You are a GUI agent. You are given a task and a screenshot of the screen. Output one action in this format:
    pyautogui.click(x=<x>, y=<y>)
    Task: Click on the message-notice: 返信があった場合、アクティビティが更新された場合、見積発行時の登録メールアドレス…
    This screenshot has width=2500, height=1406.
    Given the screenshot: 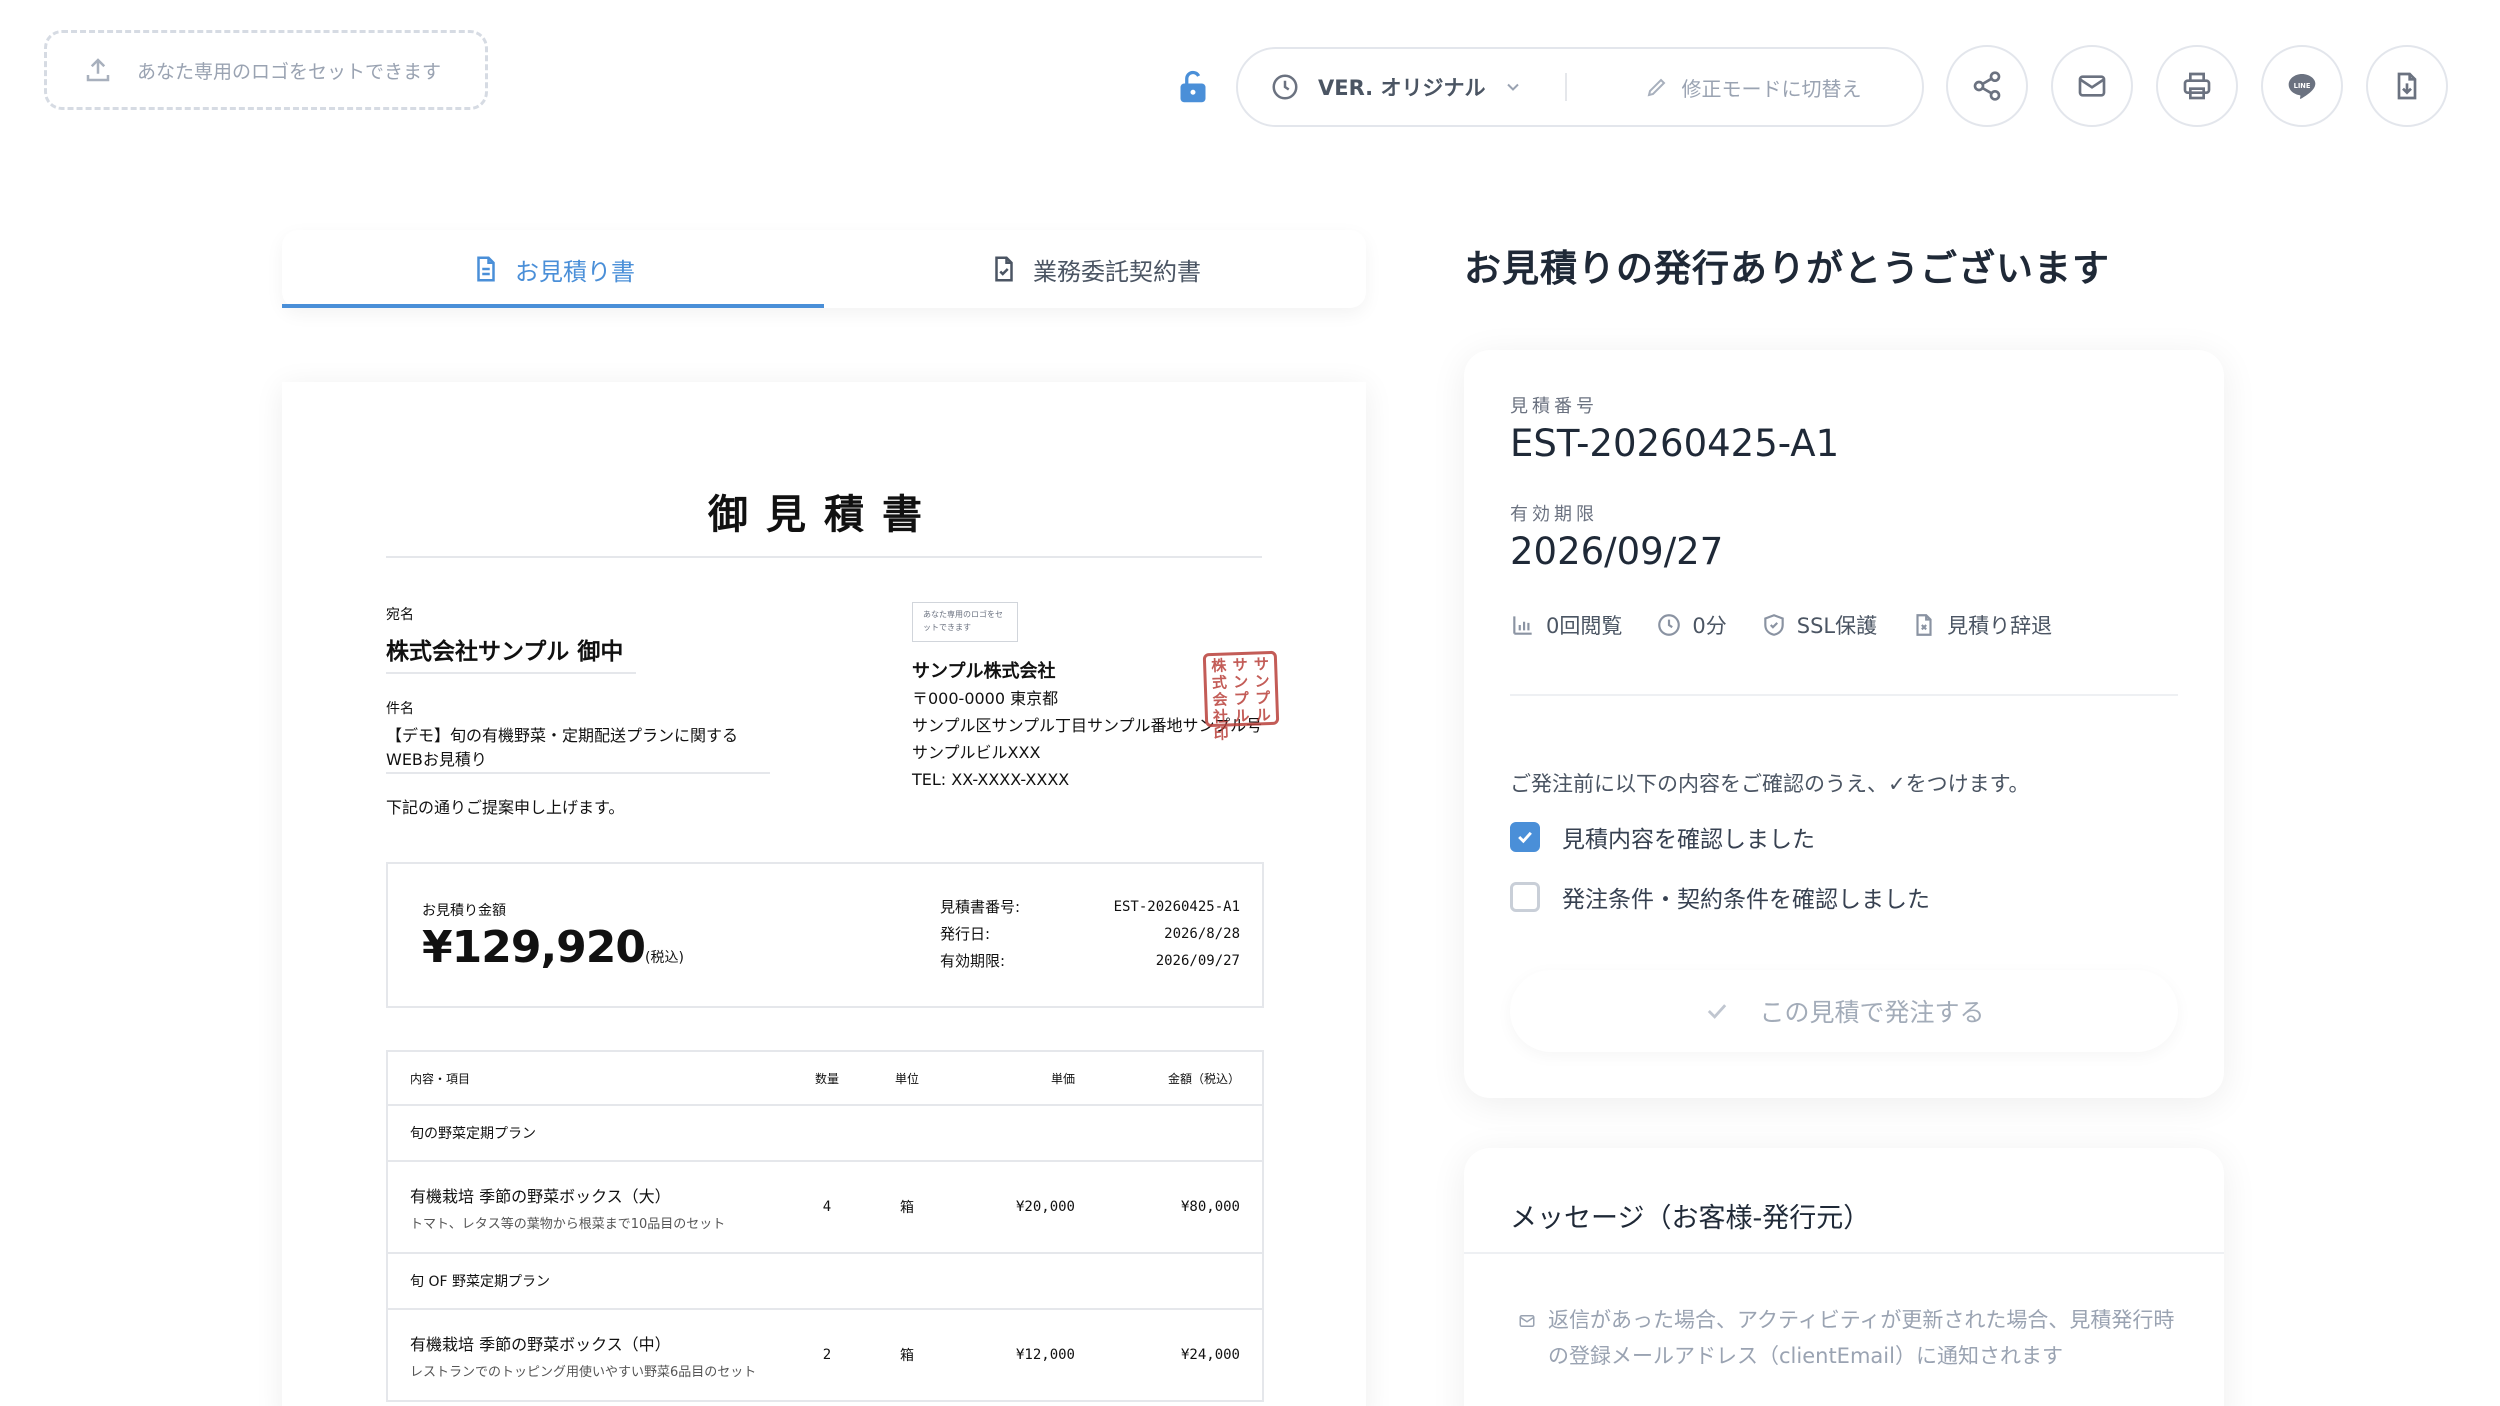 What is the action you would take?
    pyautogui.click(x=1848, y=1338)
    